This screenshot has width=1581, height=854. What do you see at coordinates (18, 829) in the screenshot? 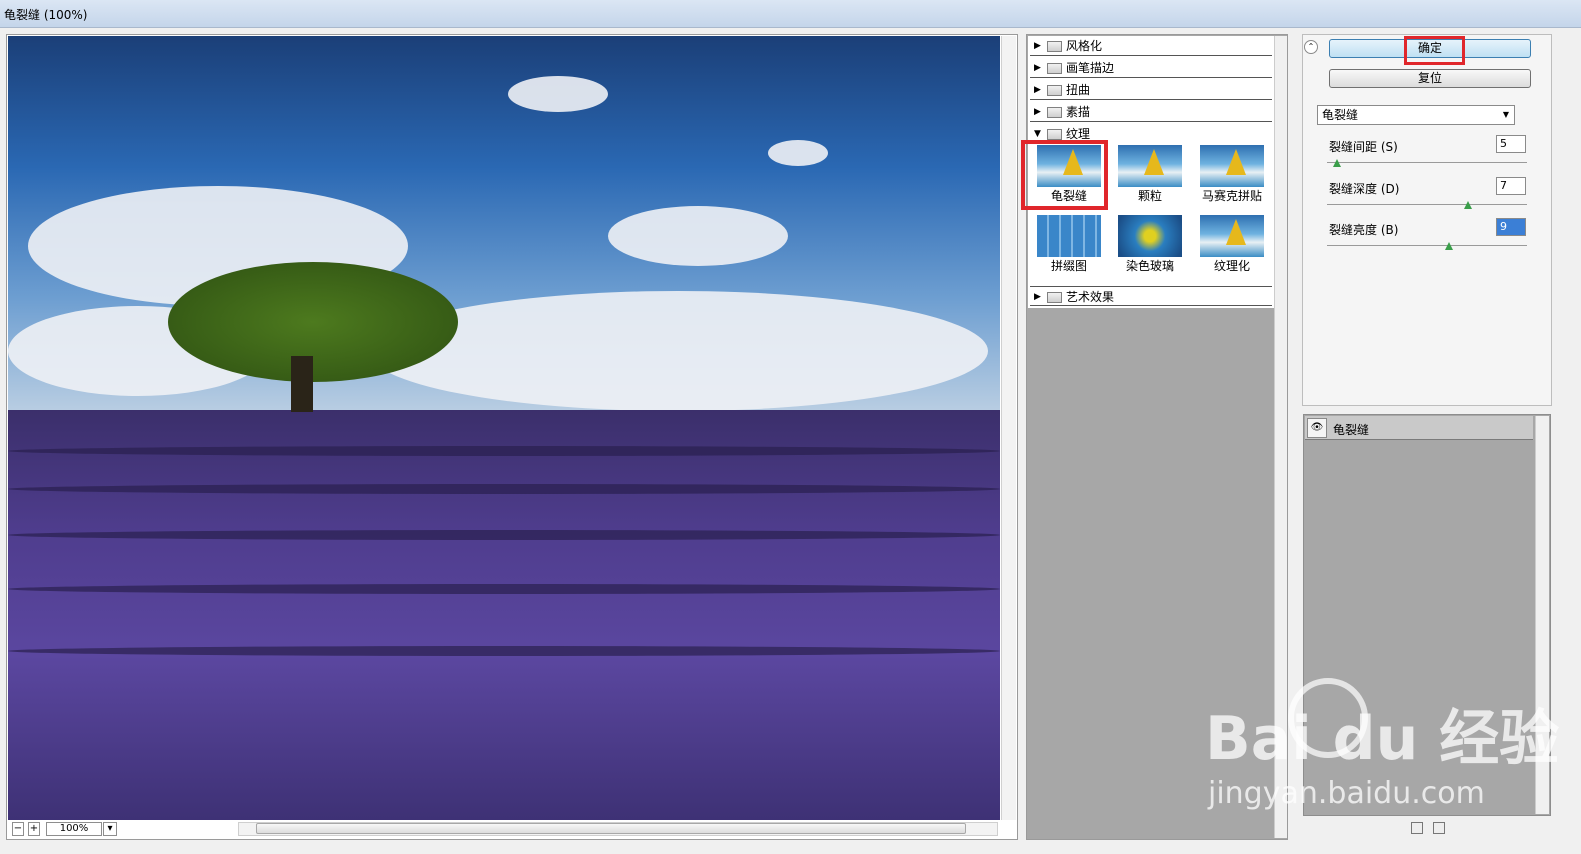
I see `zoom-out-button: −` at bounding box center [18, 829].